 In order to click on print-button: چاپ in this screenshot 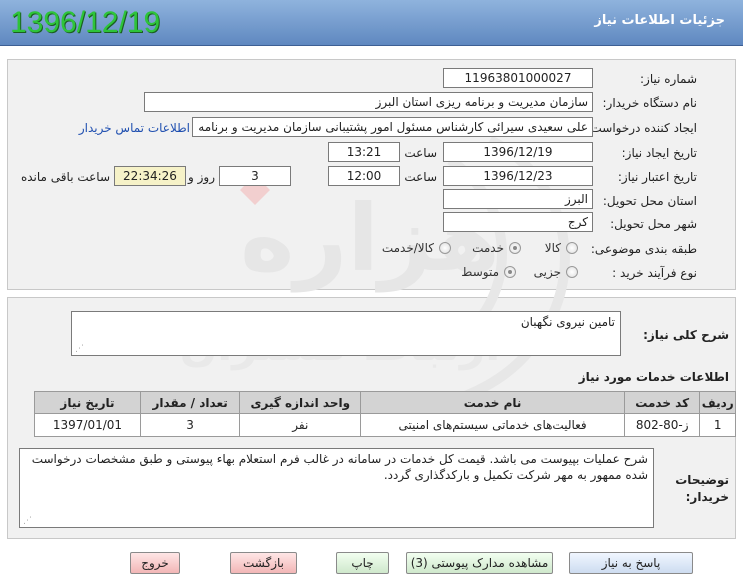, I will do `click(362, 563)`.